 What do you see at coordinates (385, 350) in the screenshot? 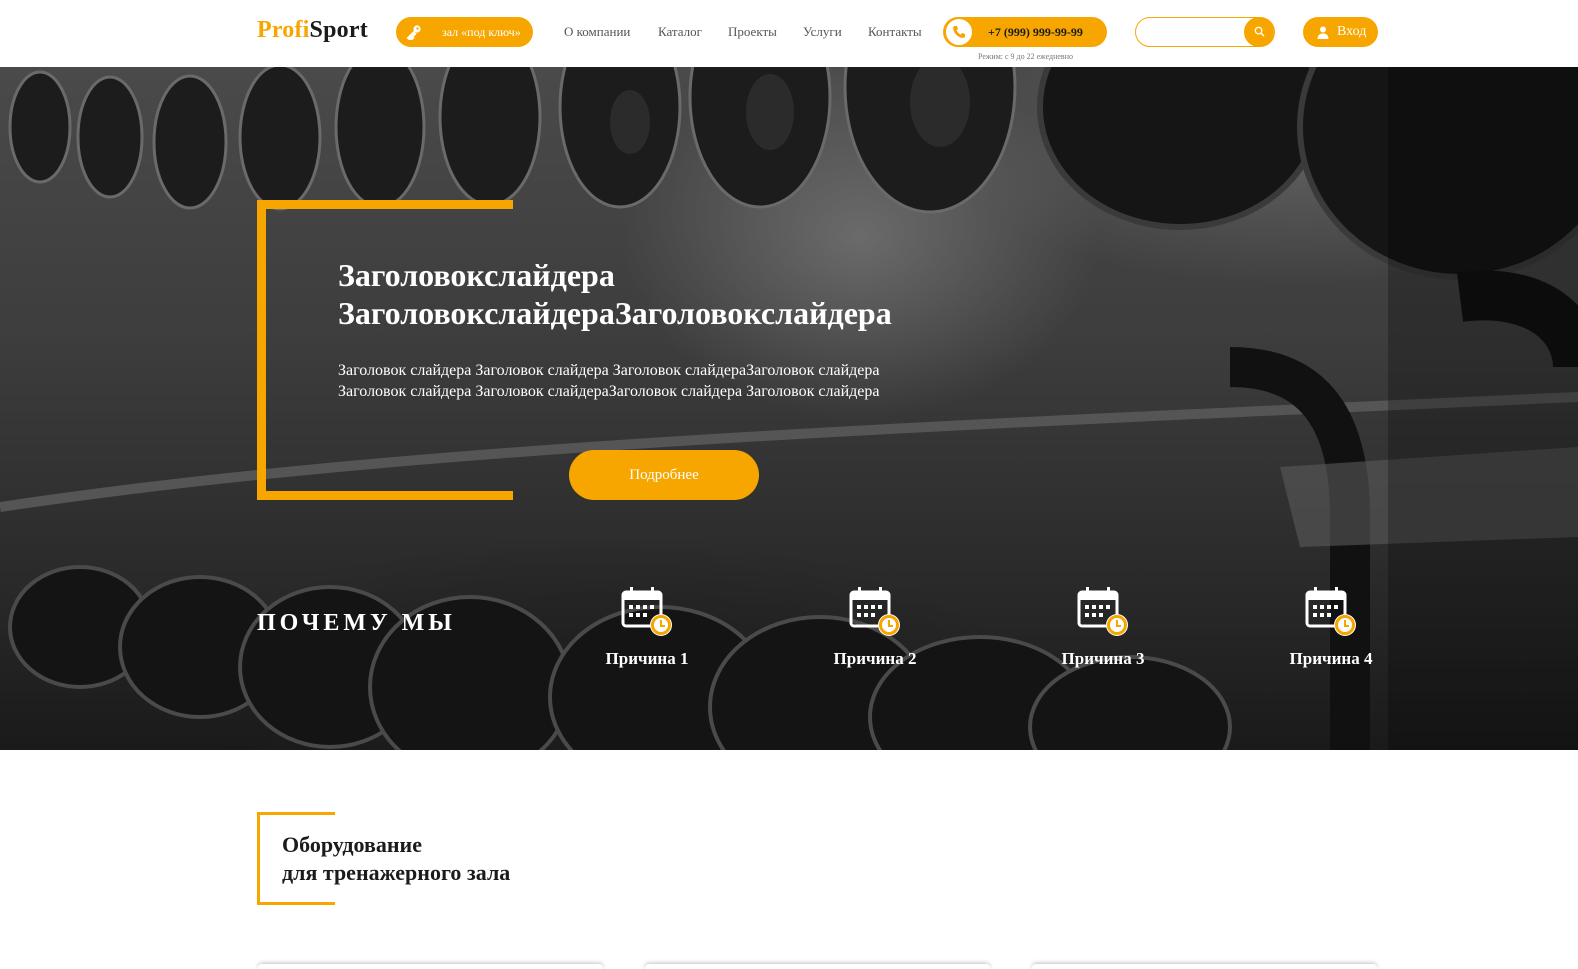
I see `hero-frame-decoration` at bounding box center [385, 350].